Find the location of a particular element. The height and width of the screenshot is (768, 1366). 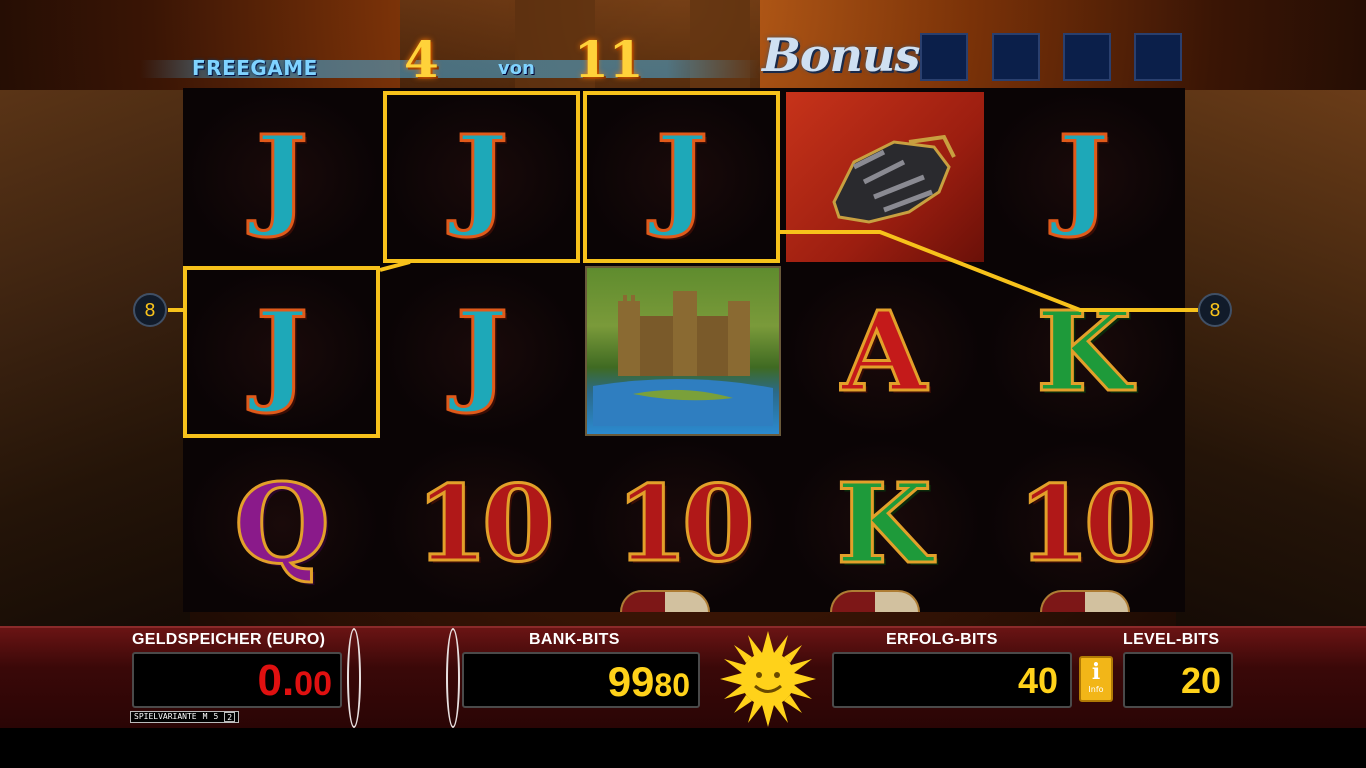

spielvariante-5: 5 is located at coordinates (216, 716).